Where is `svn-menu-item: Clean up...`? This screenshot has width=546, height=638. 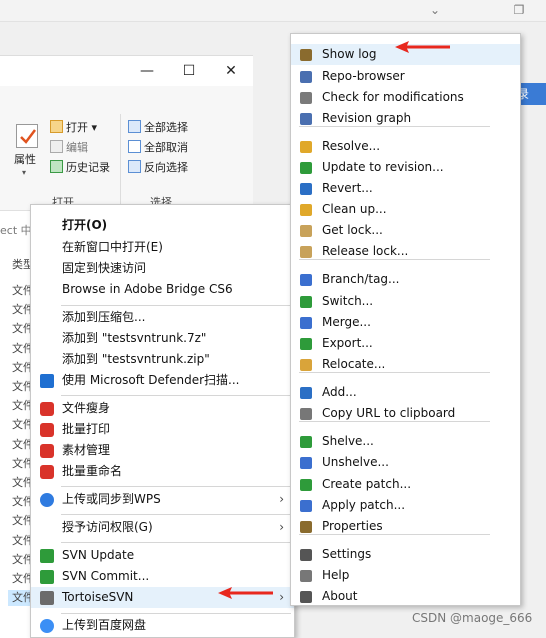 svn-menu-item: Clean up... is located at coordinates (405, 209).